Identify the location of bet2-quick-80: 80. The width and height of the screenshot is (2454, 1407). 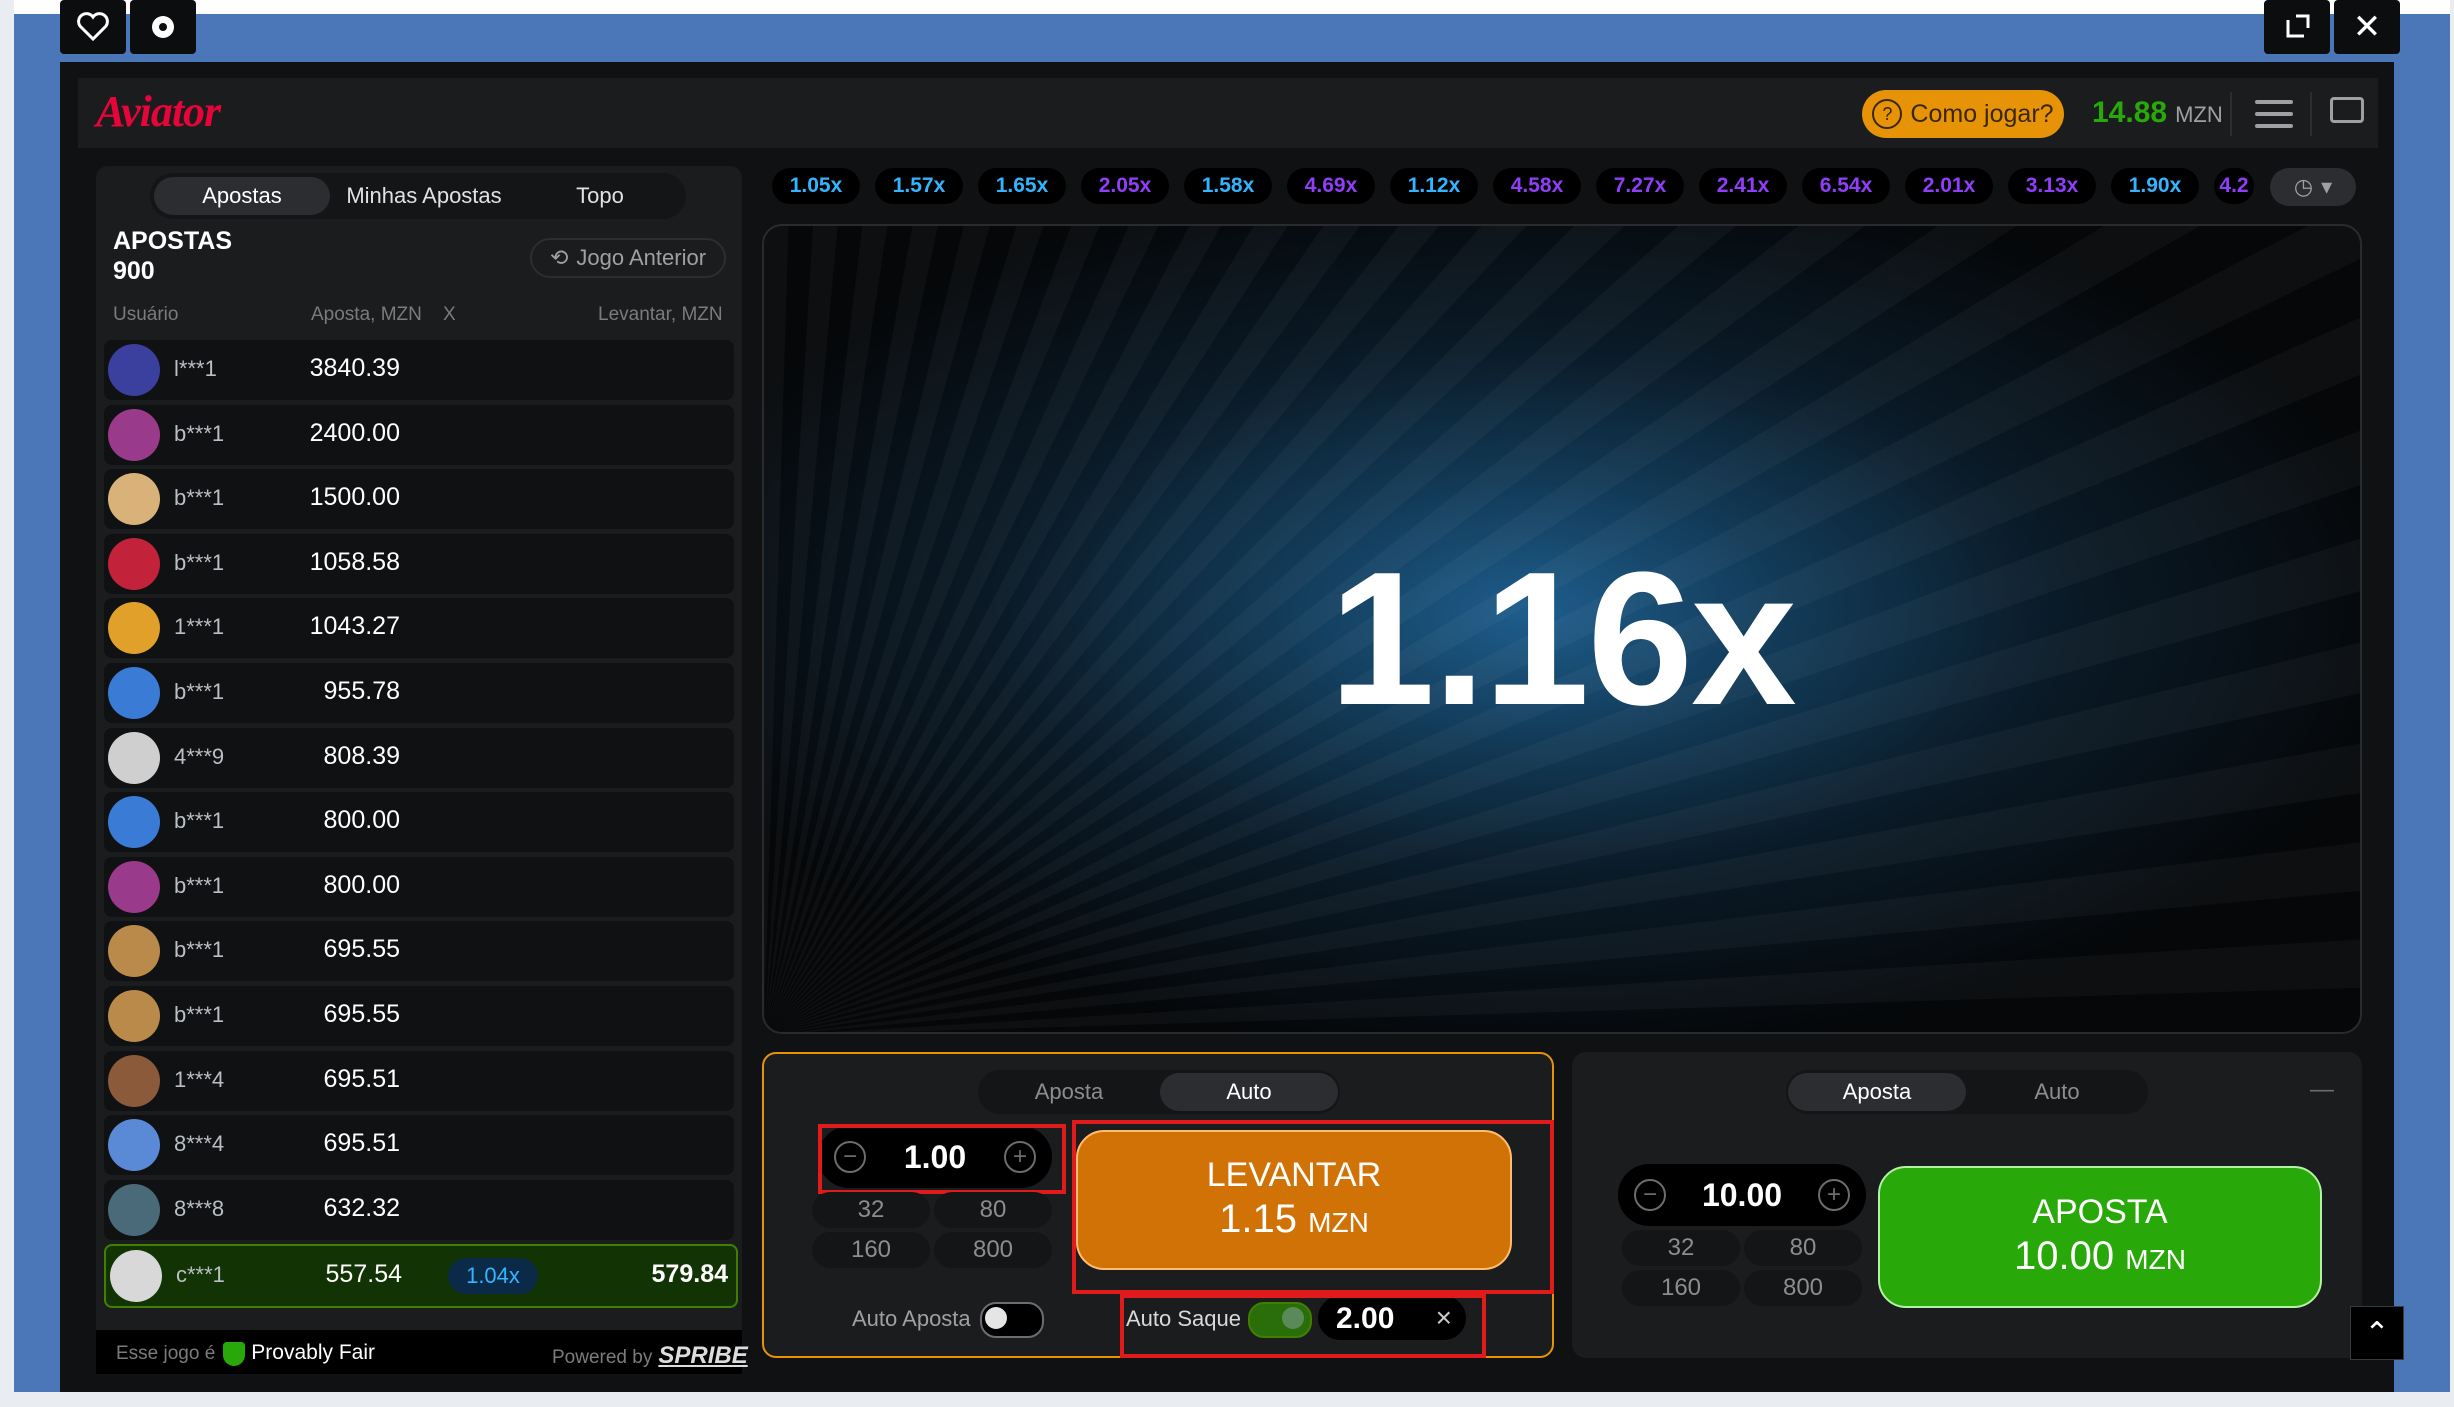
(1803, 1248).